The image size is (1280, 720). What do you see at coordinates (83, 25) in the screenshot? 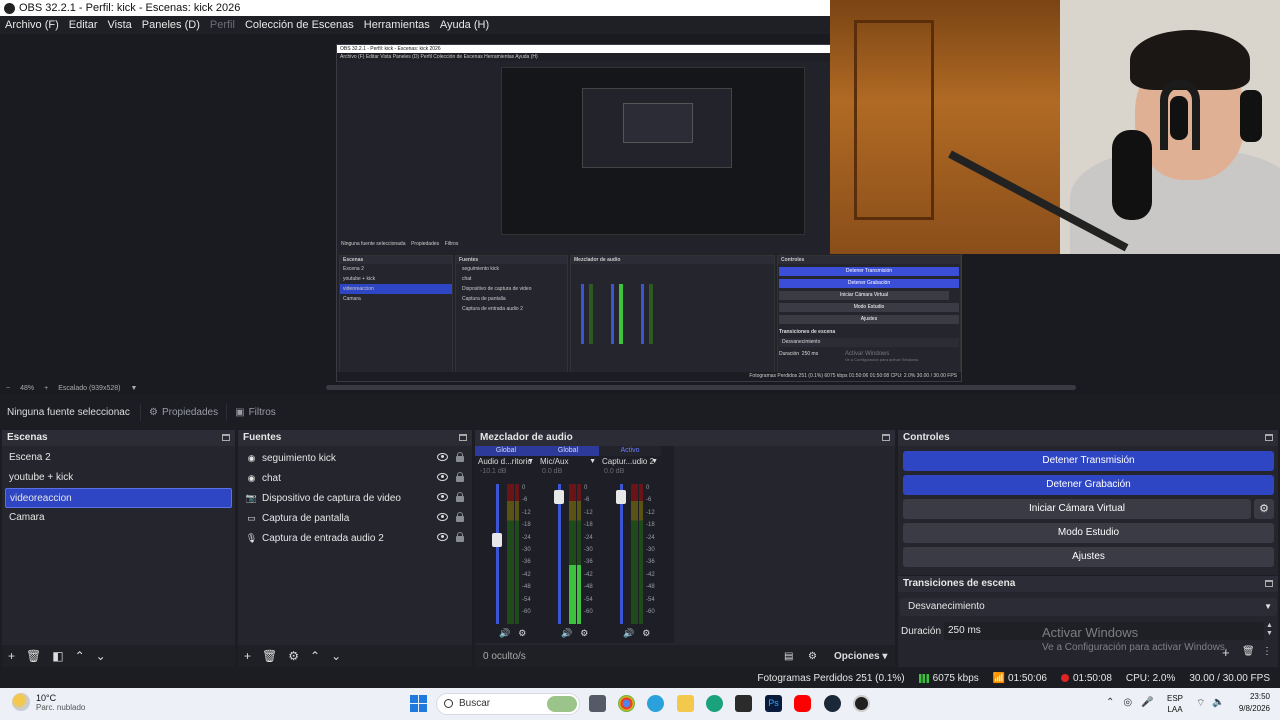
I see `menu-editar: Editar` at bounding box center [83, 25].